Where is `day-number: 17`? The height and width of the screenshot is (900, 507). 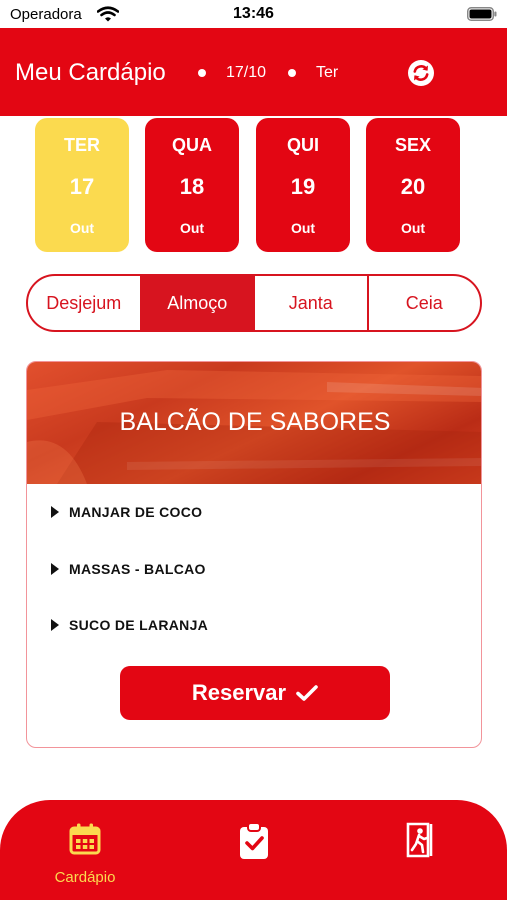
day-number: 17 is located at coordinates (82, 186).